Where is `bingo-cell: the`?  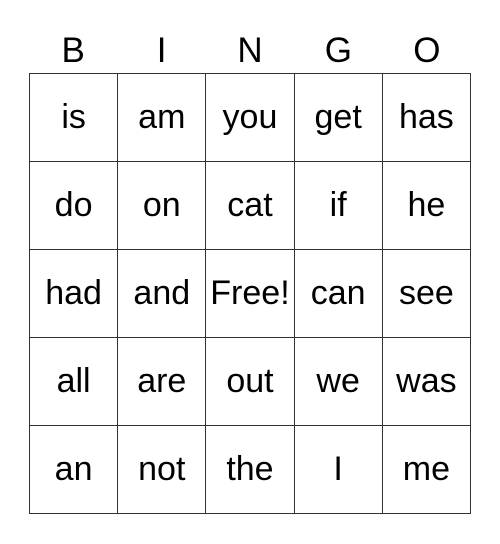 bingo-cell: the is located at coordinates (250, 469).